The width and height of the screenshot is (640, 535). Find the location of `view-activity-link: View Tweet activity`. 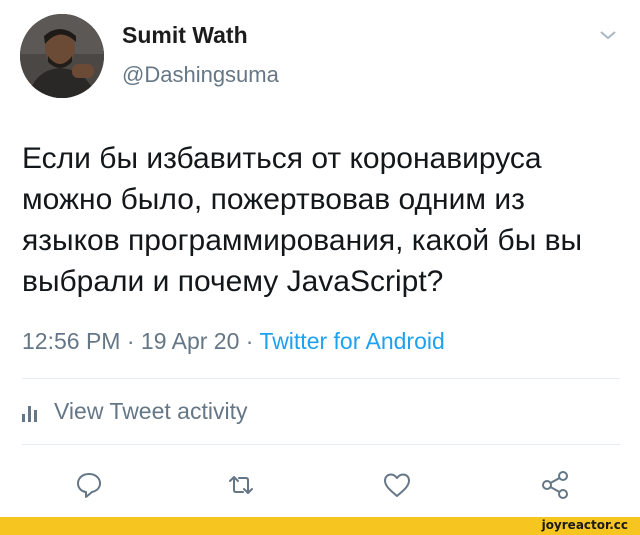

view-activity-link: View Tweet activity is located at coordinates (134, 411).